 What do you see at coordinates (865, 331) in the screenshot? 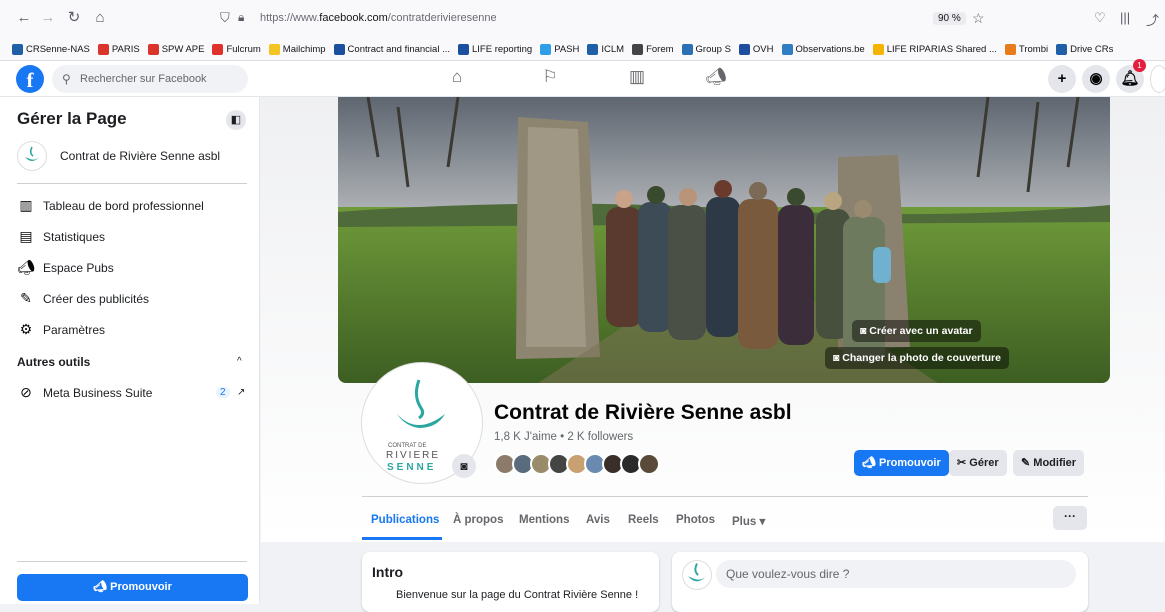
I see `avatar-icon: ◙` at bounding box center [865, 331].